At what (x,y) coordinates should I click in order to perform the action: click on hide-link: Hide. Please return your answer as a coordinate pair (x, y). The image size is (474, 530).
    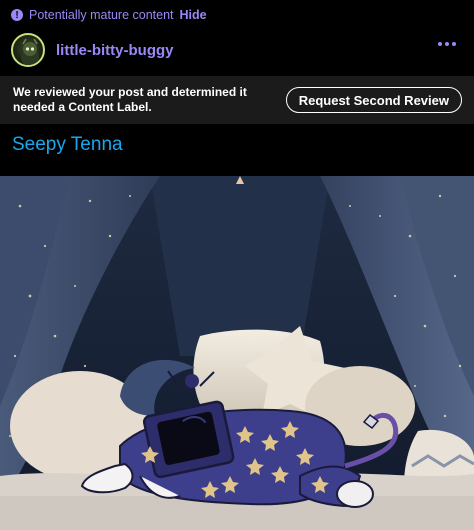
    Looking at the image, I should click on (193, 15).